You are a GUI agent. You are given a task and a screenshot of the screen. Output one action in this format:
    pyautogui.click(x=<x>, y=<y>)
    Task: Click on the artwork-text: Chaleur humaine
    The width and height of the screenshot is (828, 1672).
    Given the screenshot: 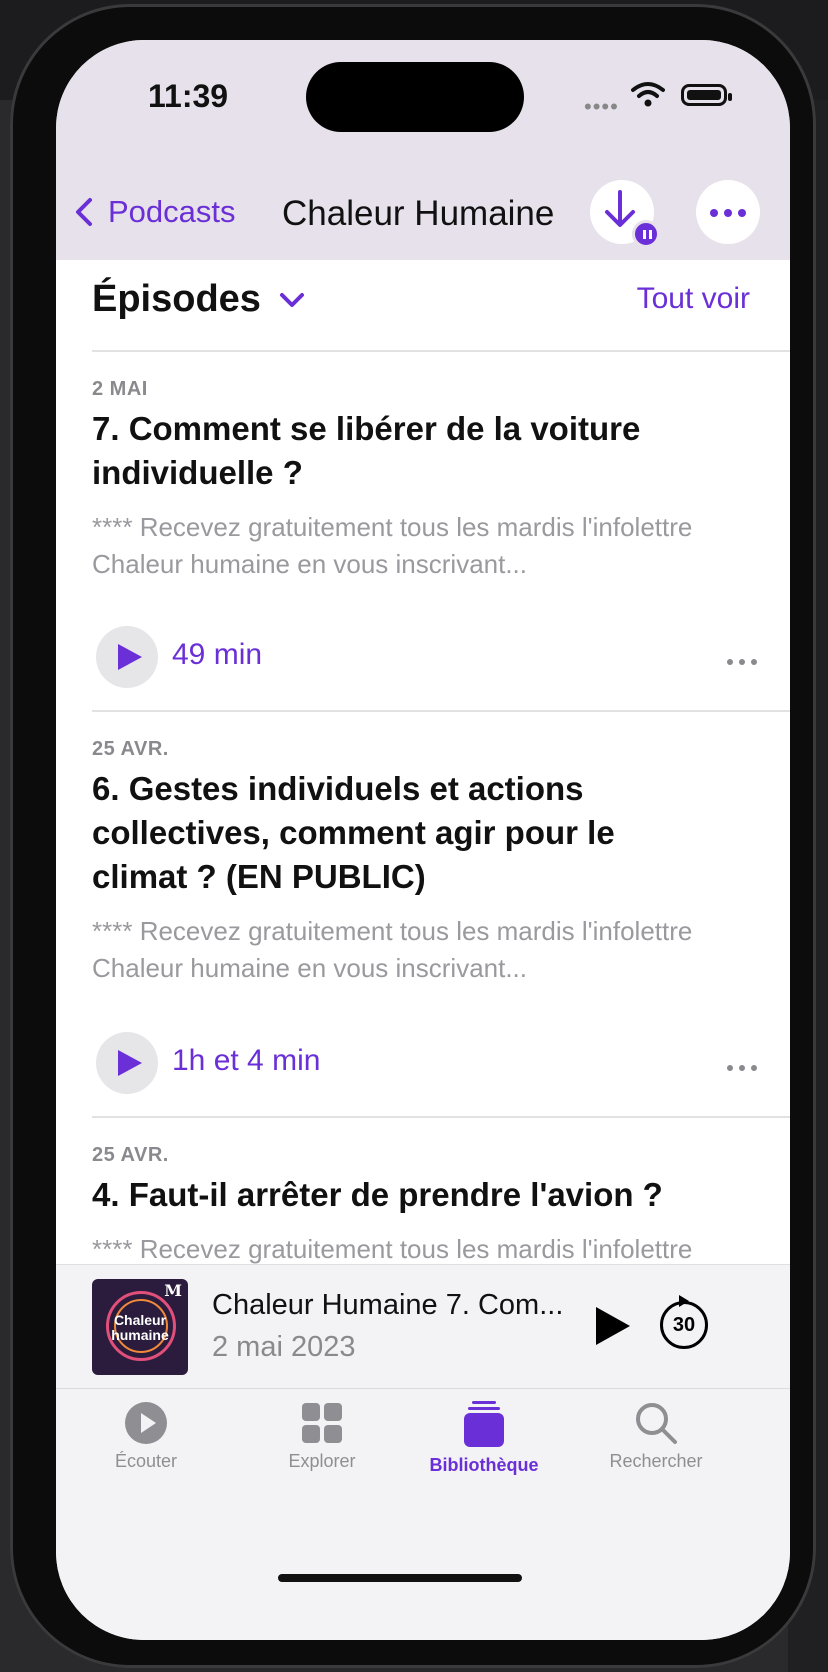 What is the action you would take?
    pyautogui.click(x=140, y=1327)
    